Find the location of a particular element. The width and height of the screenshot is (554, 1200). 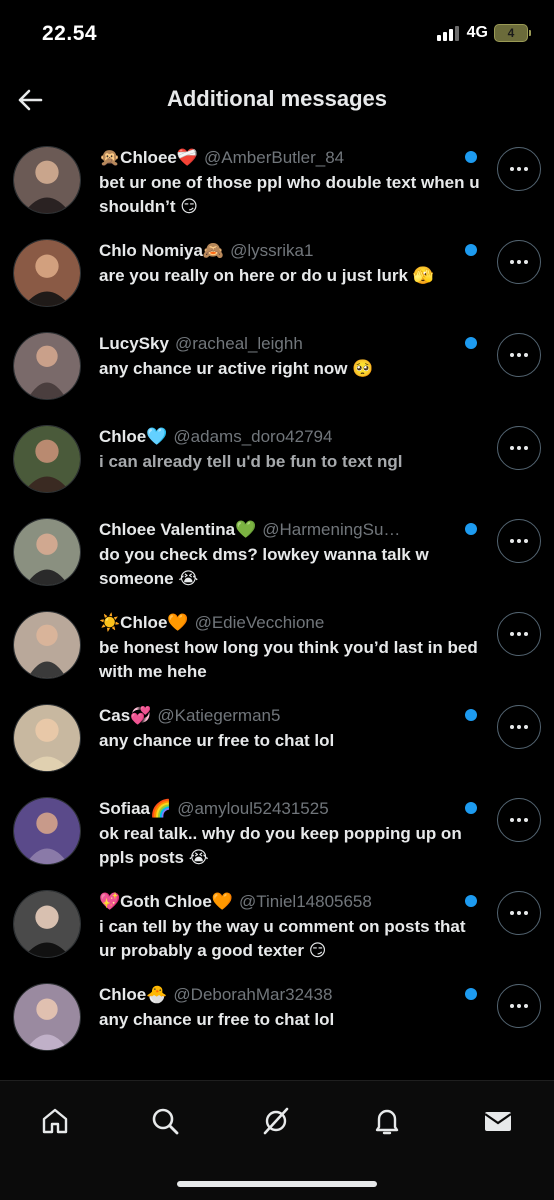

page-title: Additional messages is located at coordinates (277, 98).